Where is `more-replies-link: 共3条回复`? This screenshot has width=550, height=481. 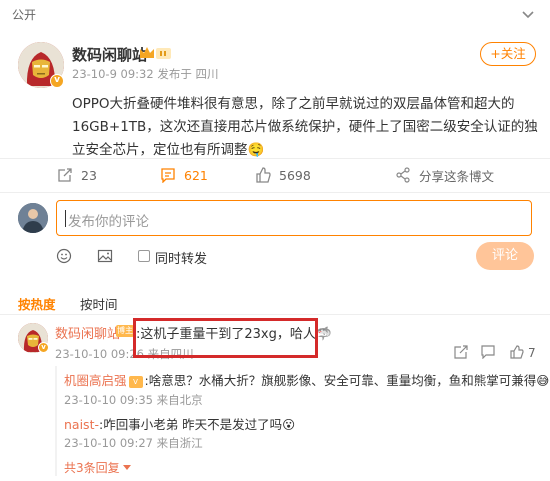 more-replies-link: 共3条回复 is located at coordinates (98, 467).